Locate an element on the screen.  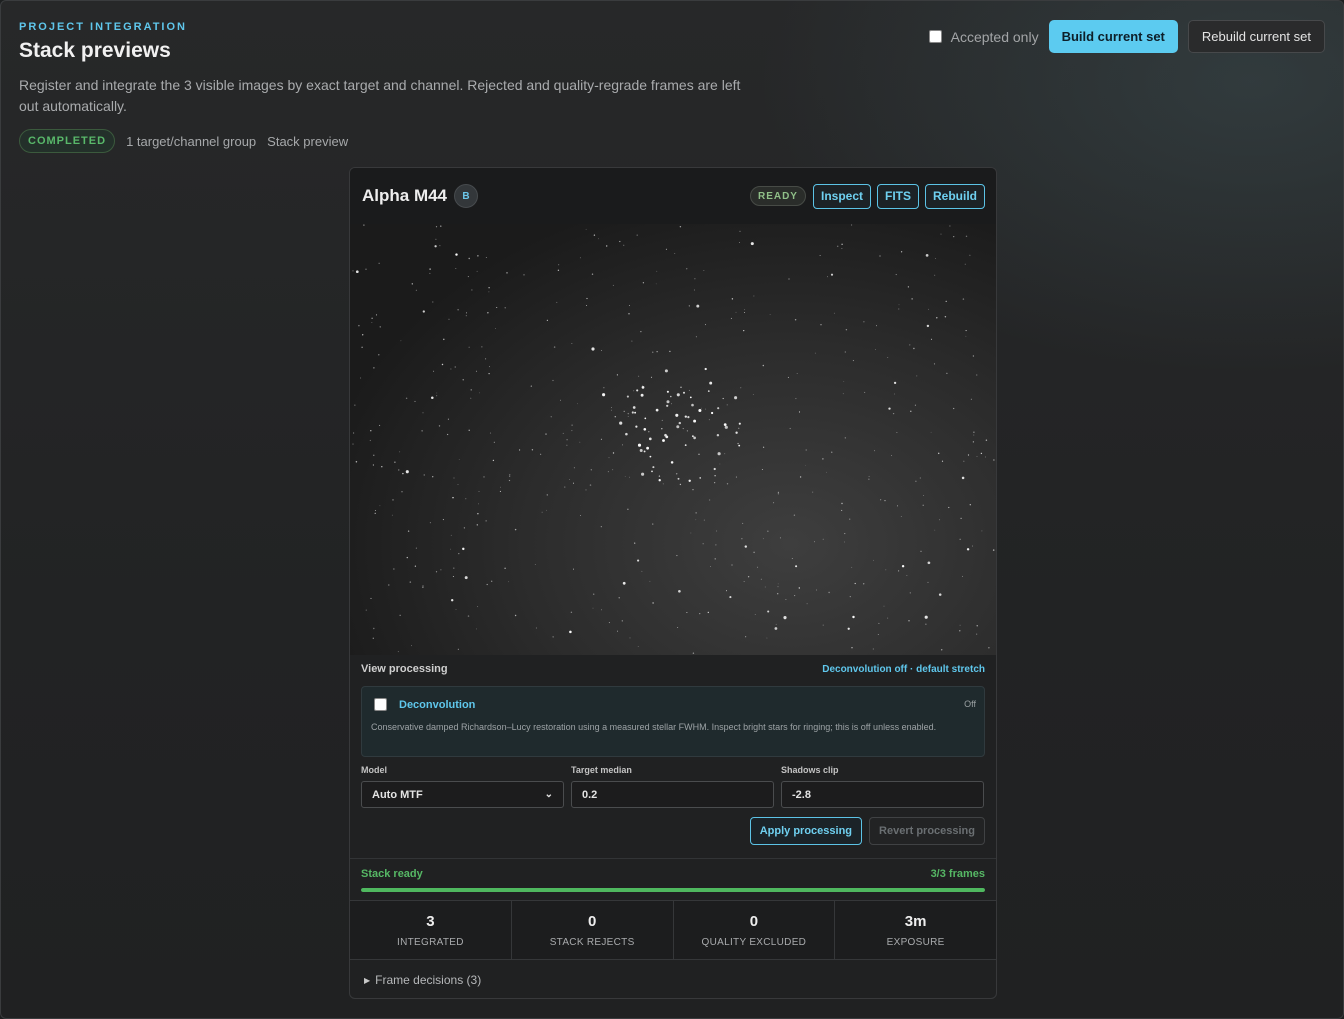
rebuild-current-set-button: Rebuild current set is located at coordinates (1256, 36).